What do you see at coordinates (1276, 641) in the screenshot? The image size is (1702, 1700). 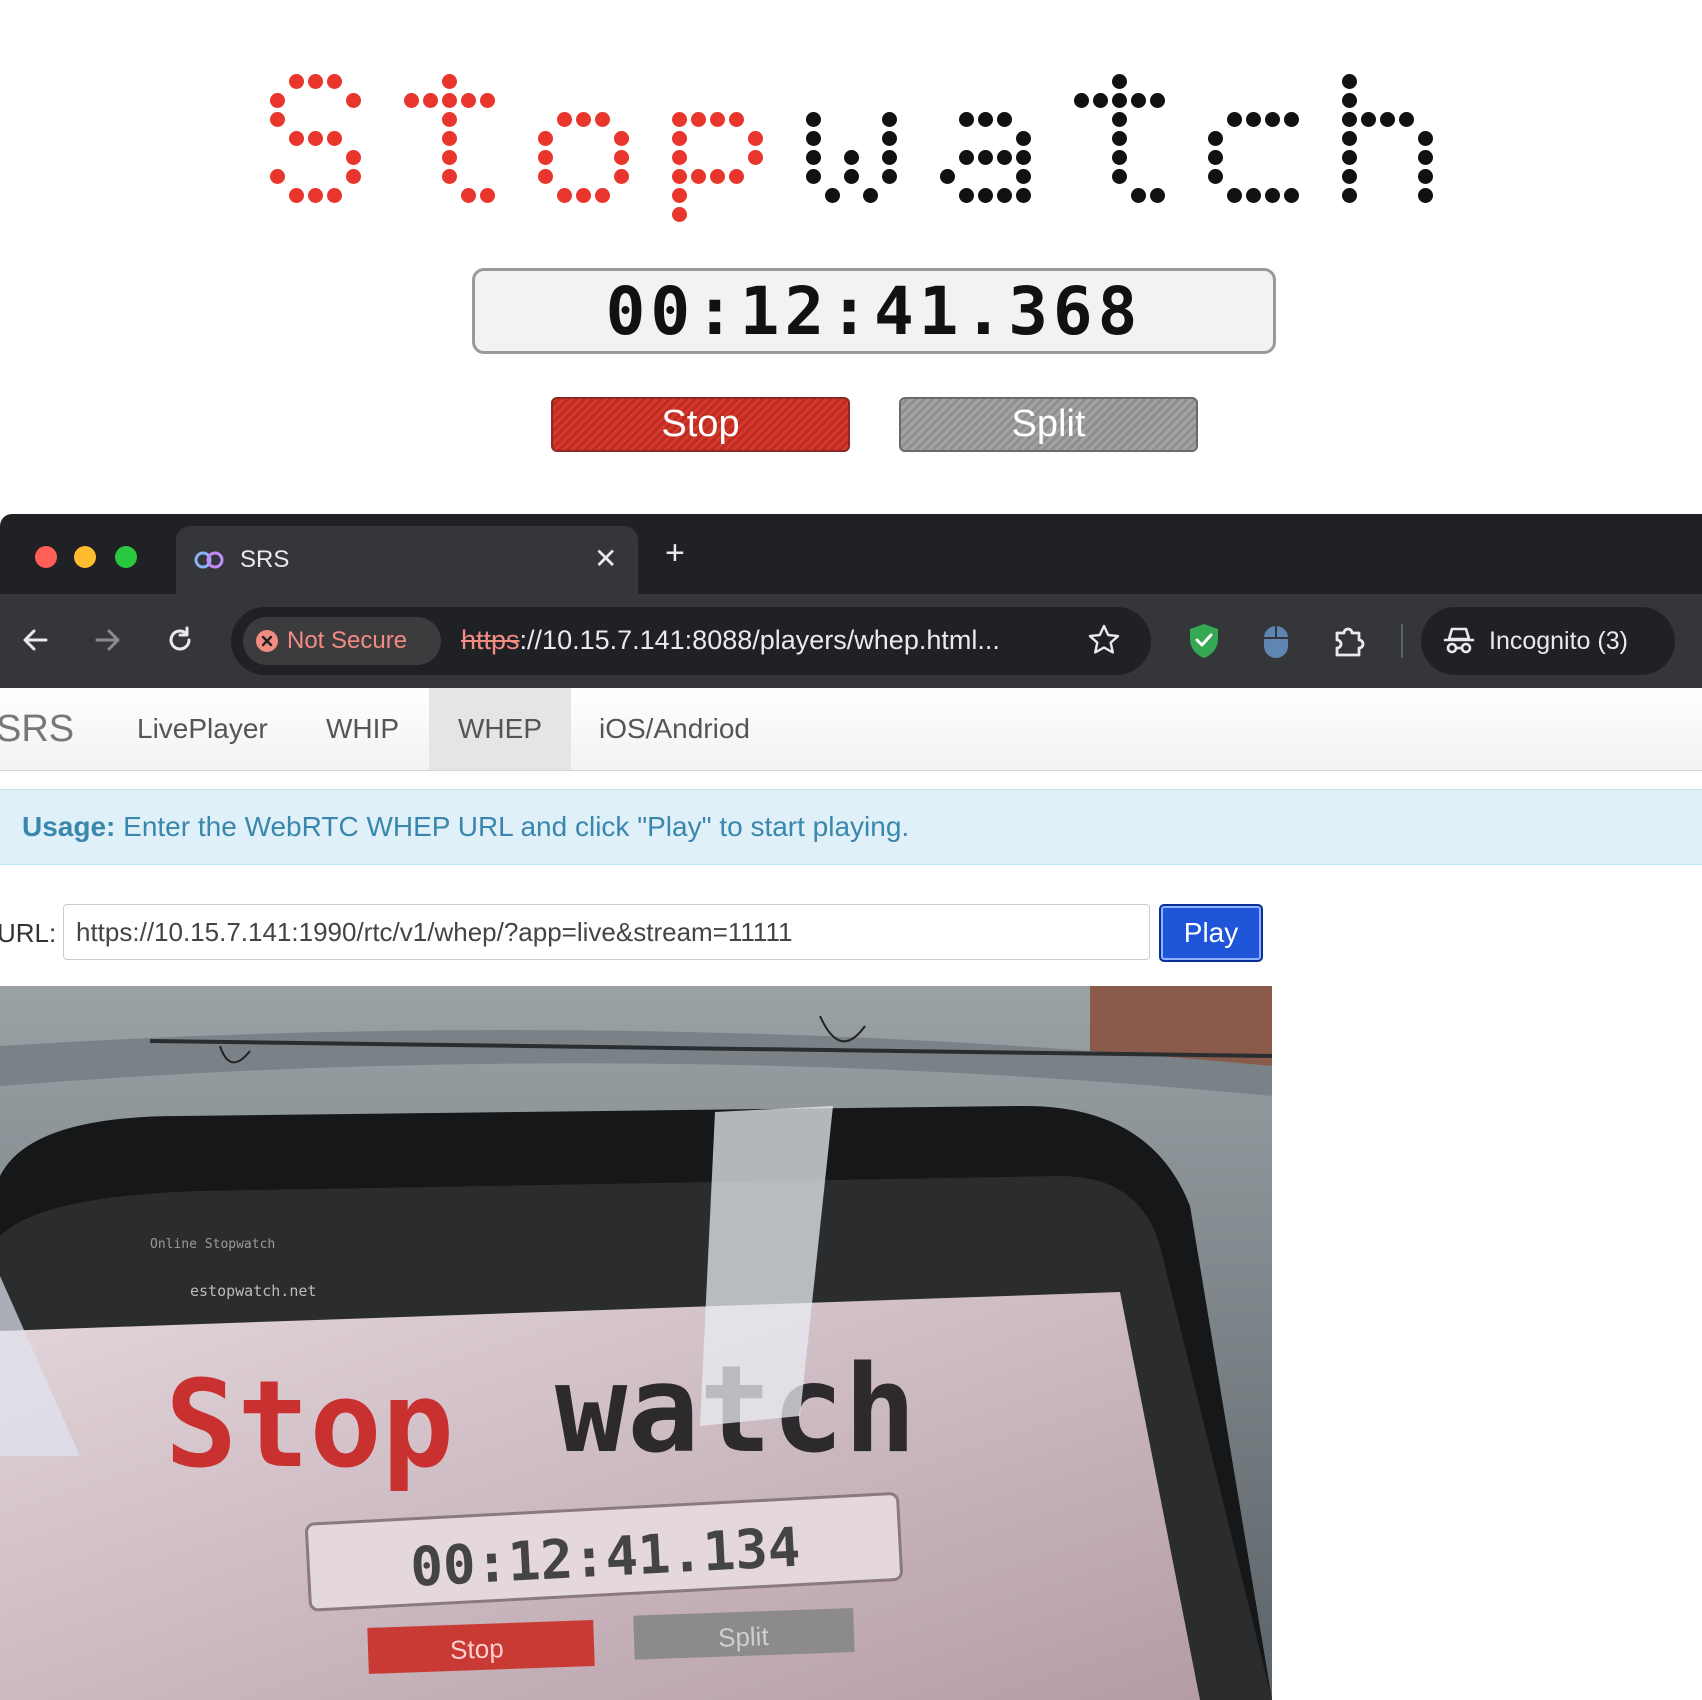 I see `mouse-icon` at bounding box center [1276, 641].